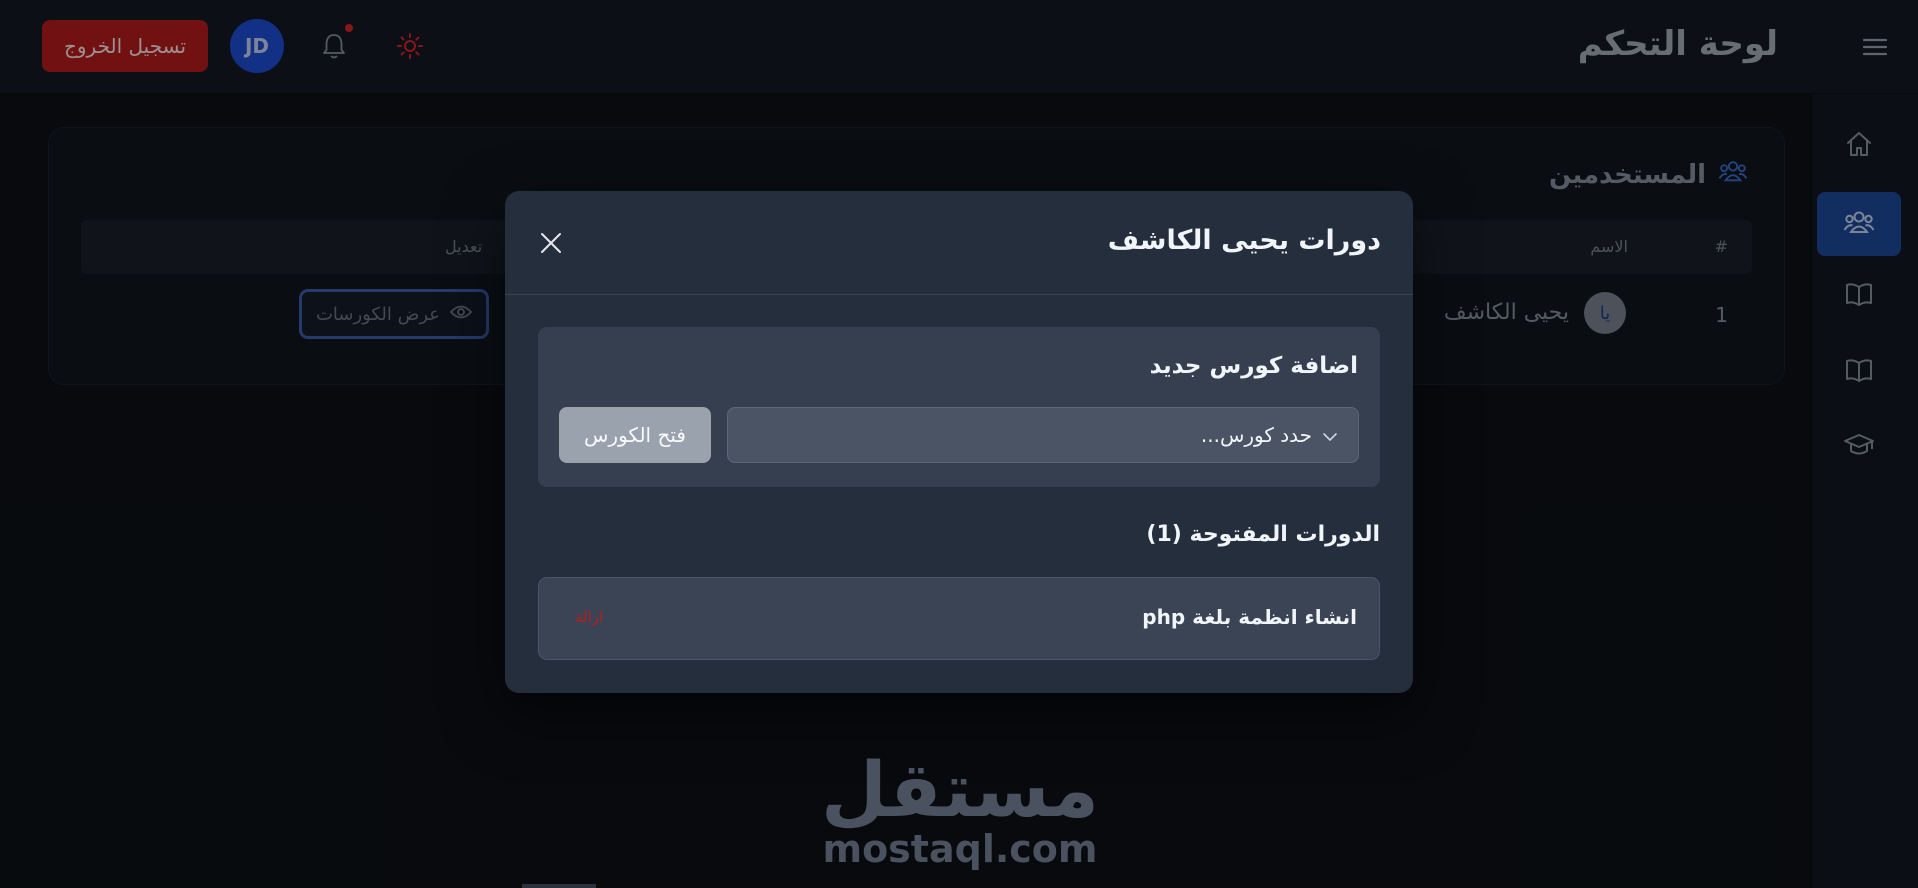  Describe the element at coordinates (1244, 240) in the screenshot. I see `modal-title: دورات يحيى الكاشف` at that location.